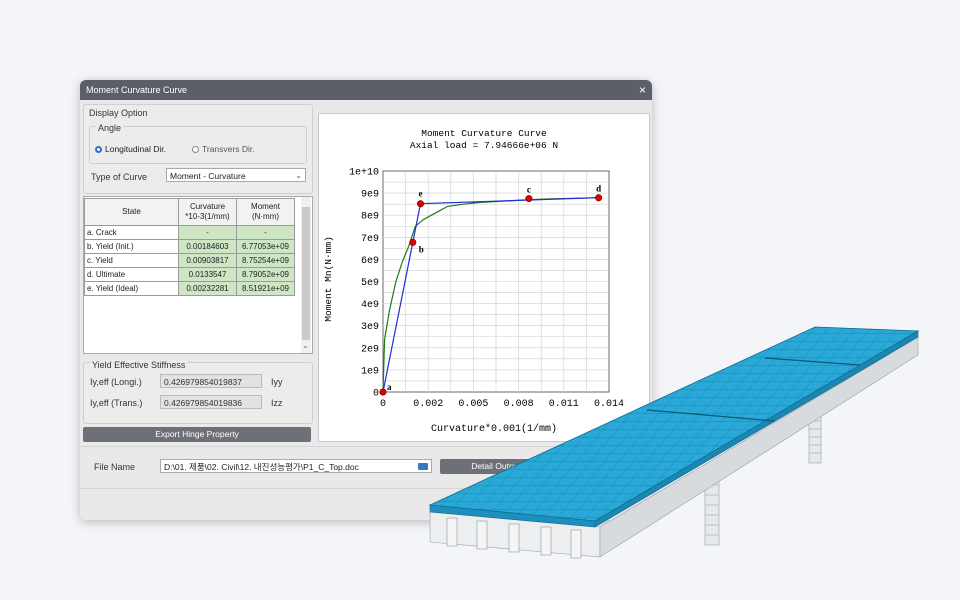  I want to click on point-label-d: d, so click(598, 189).